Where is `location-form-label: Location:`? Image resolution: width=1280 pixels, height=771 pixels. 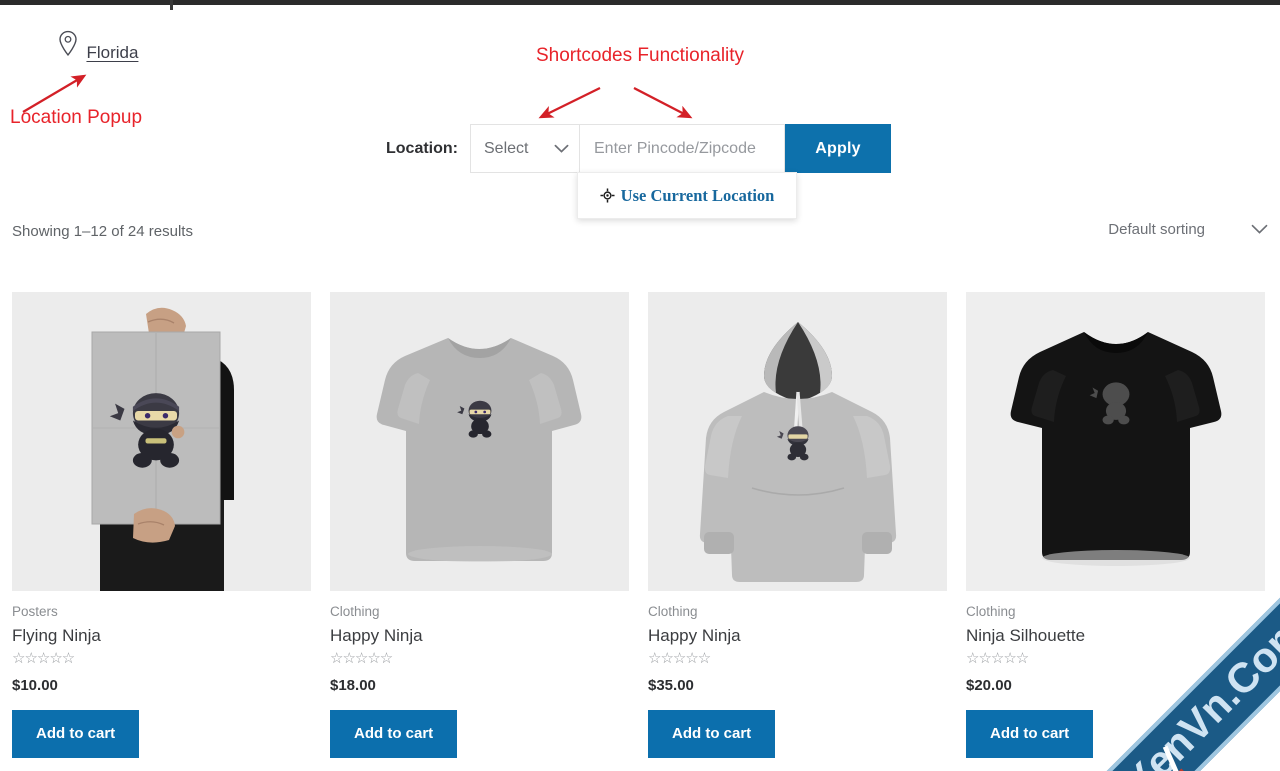 location-form-label: Location: is located at coordinates (422, 148).